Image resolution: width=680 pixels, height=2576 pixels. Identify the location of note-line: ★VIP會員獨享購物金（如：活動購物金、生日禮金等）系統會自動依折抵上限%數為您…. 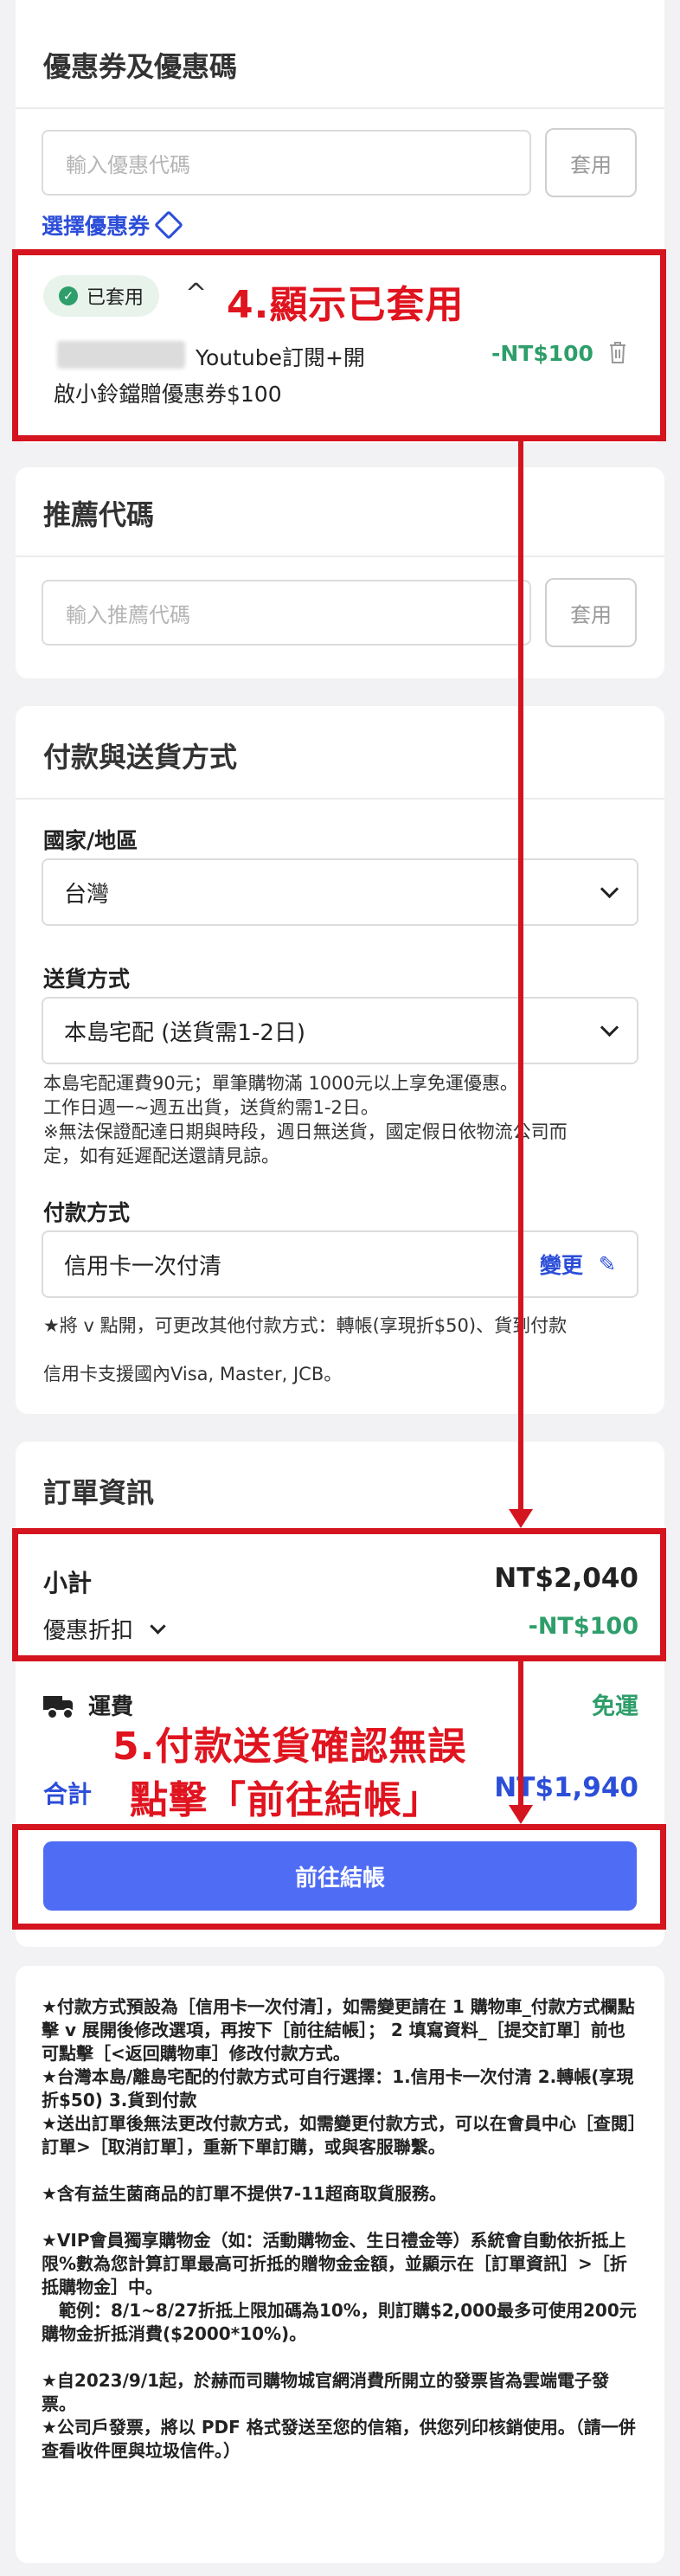
(334, 2264).